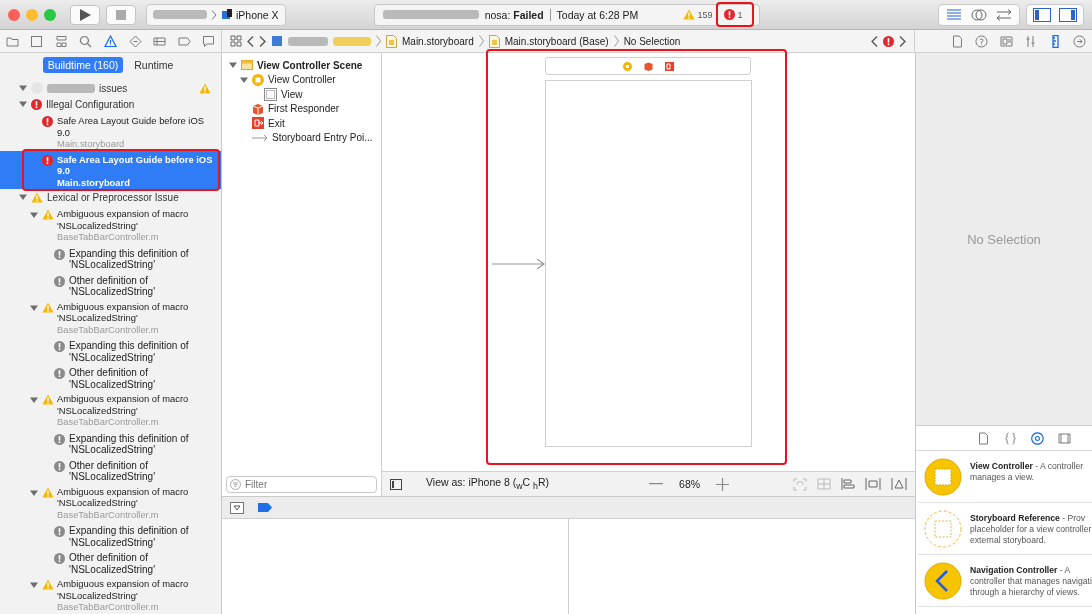 The image size is (1092, 614). Describe the element at coordinates (1037, 438) in the screenshot. I see `object-library-icon` at that location.